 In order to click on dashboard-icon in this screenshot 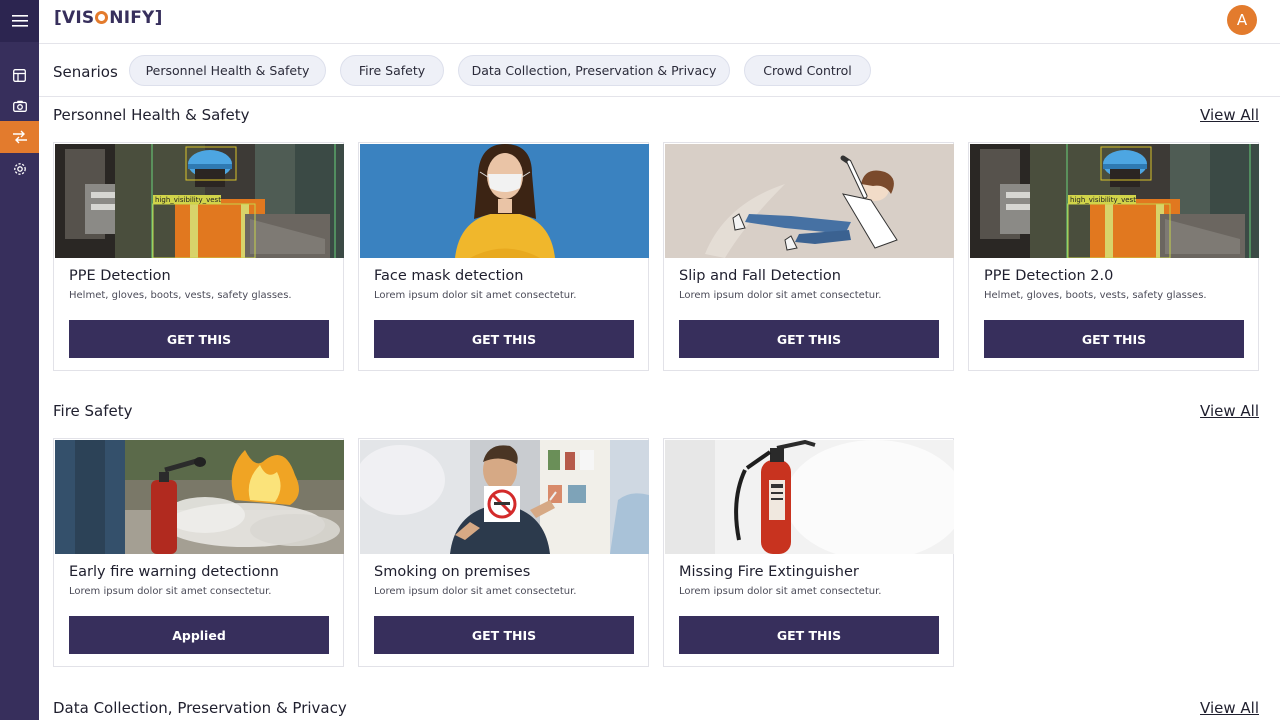, I will do `click(19, 75)`.